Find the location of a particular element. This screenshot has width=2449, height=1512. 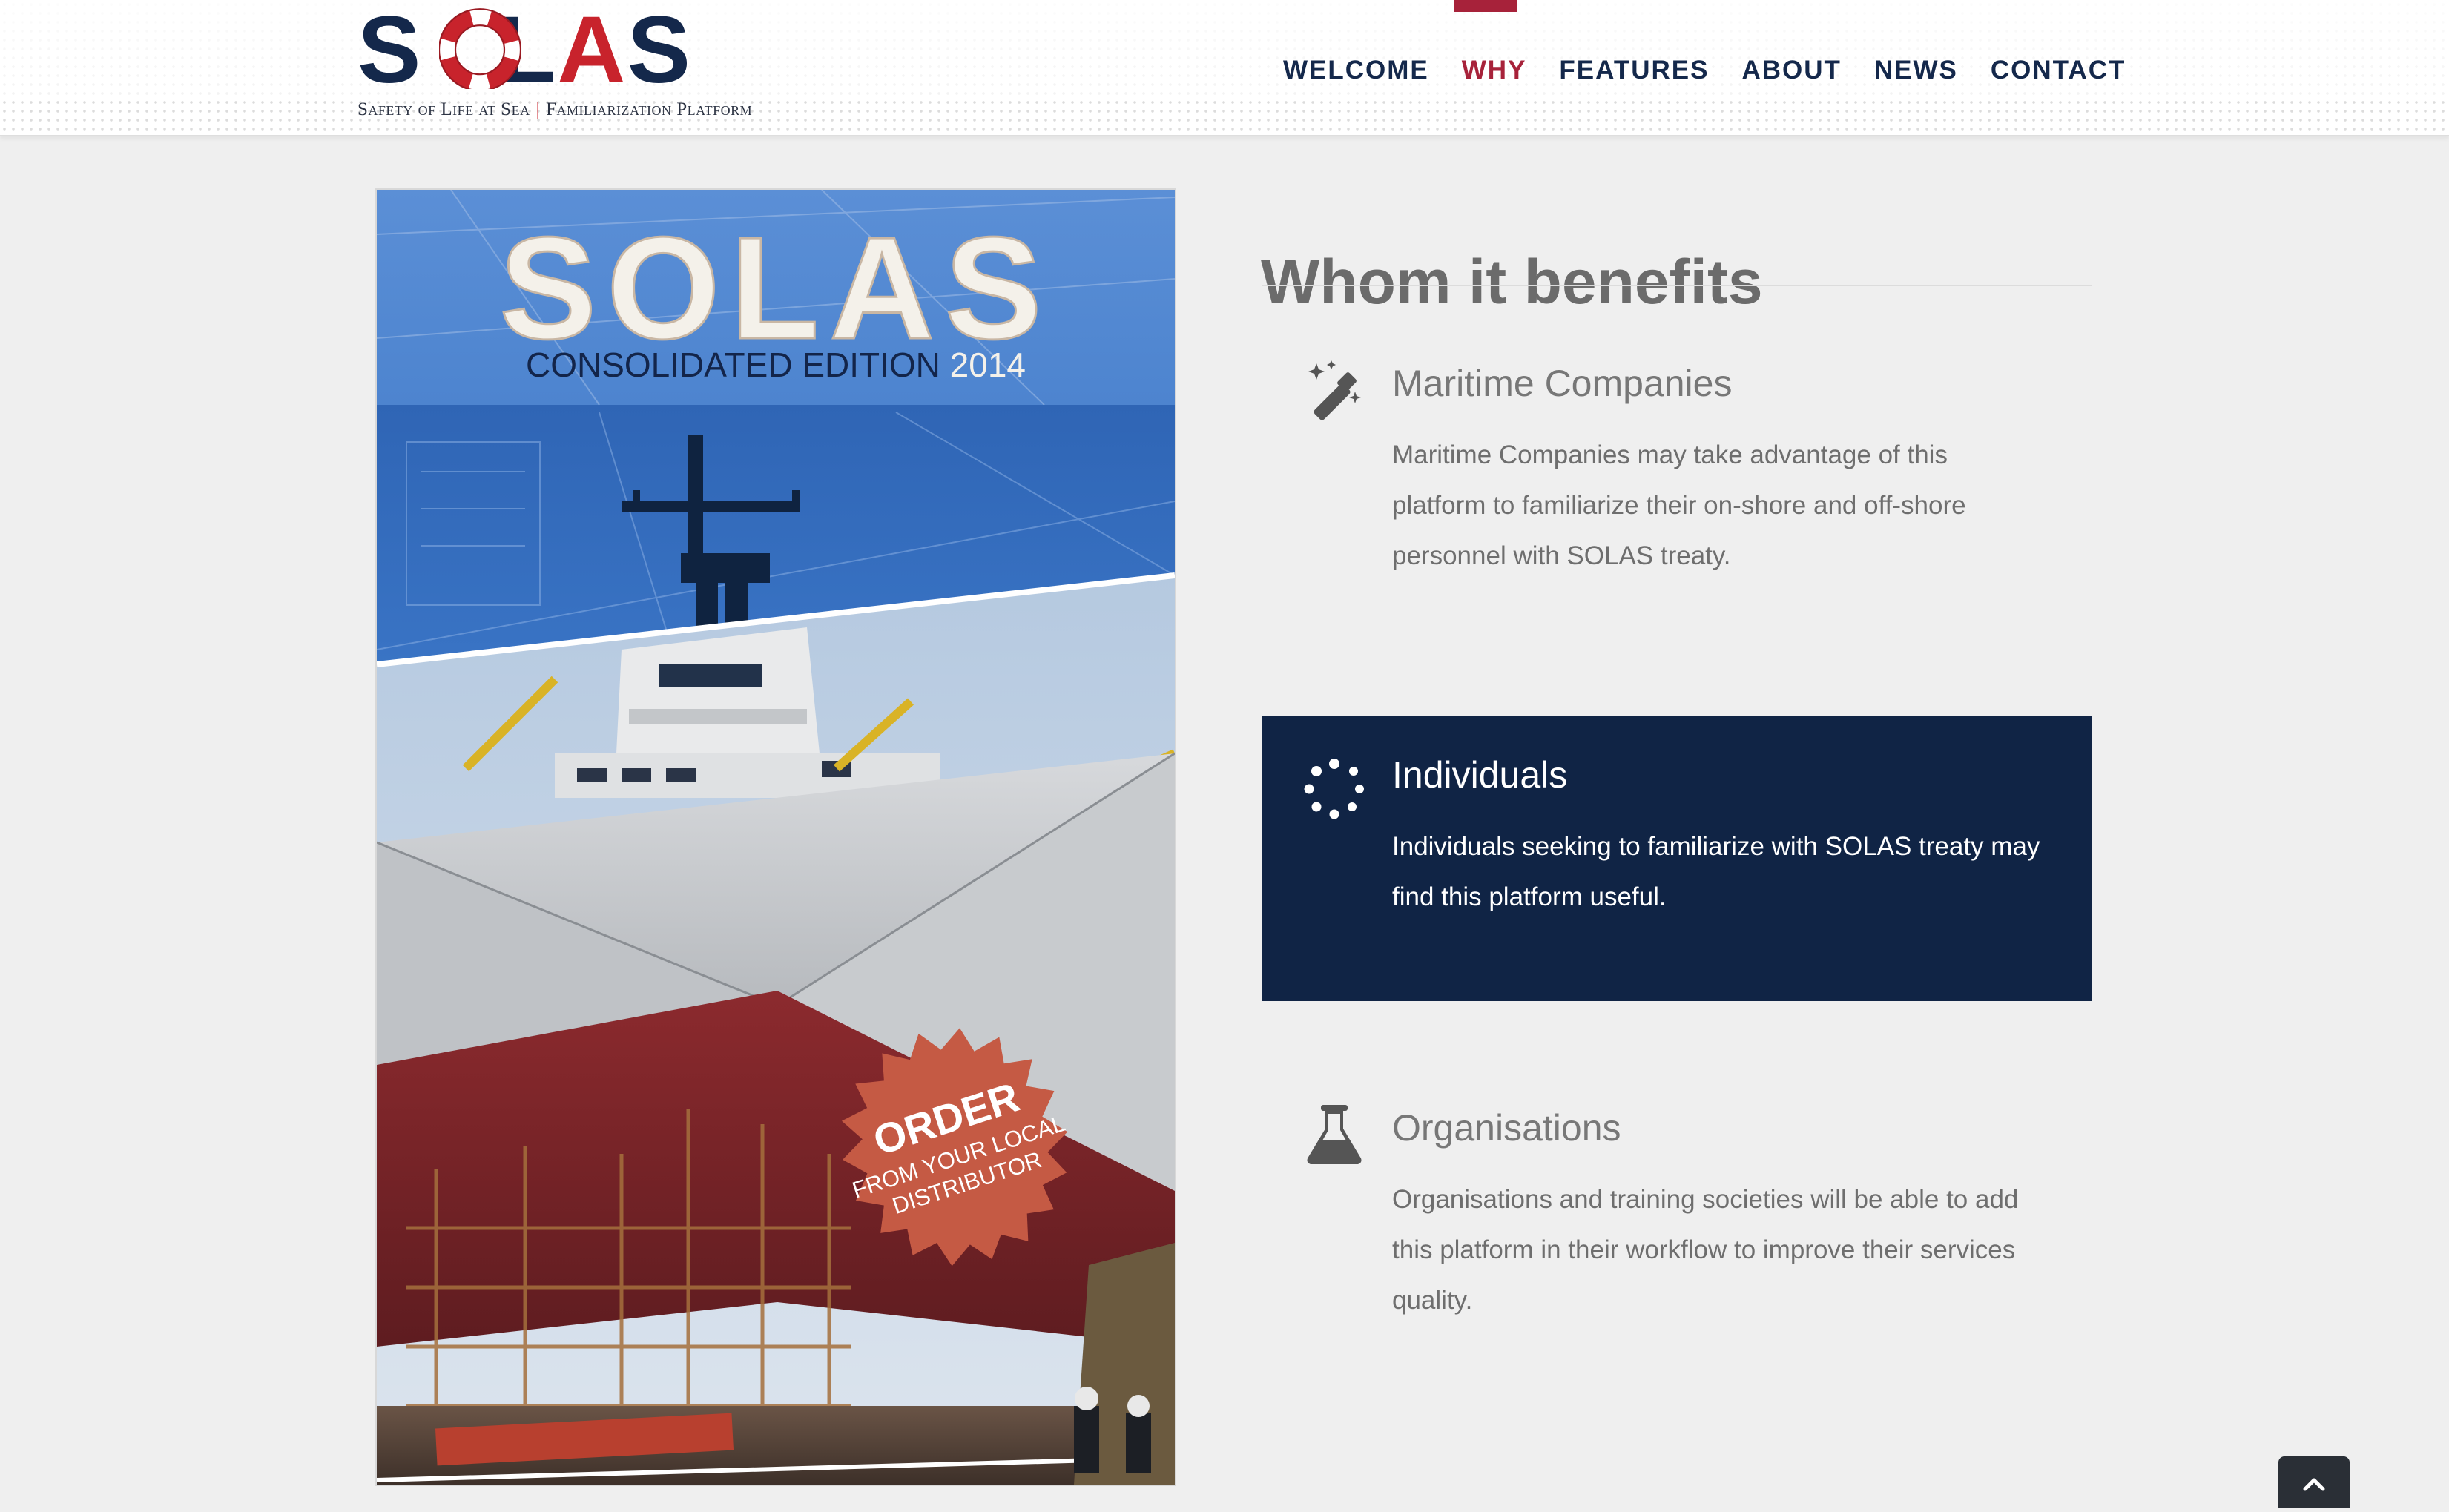

magic-wand-icon is located at coordinates (1334, 390).